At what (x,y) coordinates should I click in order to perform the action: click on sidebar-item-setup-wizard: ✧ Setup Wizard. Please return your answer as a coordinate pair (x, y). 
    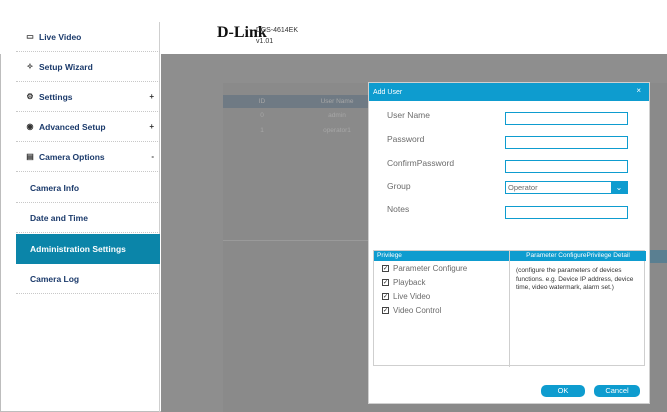
    Looking at the image, I should click on (88, 67).